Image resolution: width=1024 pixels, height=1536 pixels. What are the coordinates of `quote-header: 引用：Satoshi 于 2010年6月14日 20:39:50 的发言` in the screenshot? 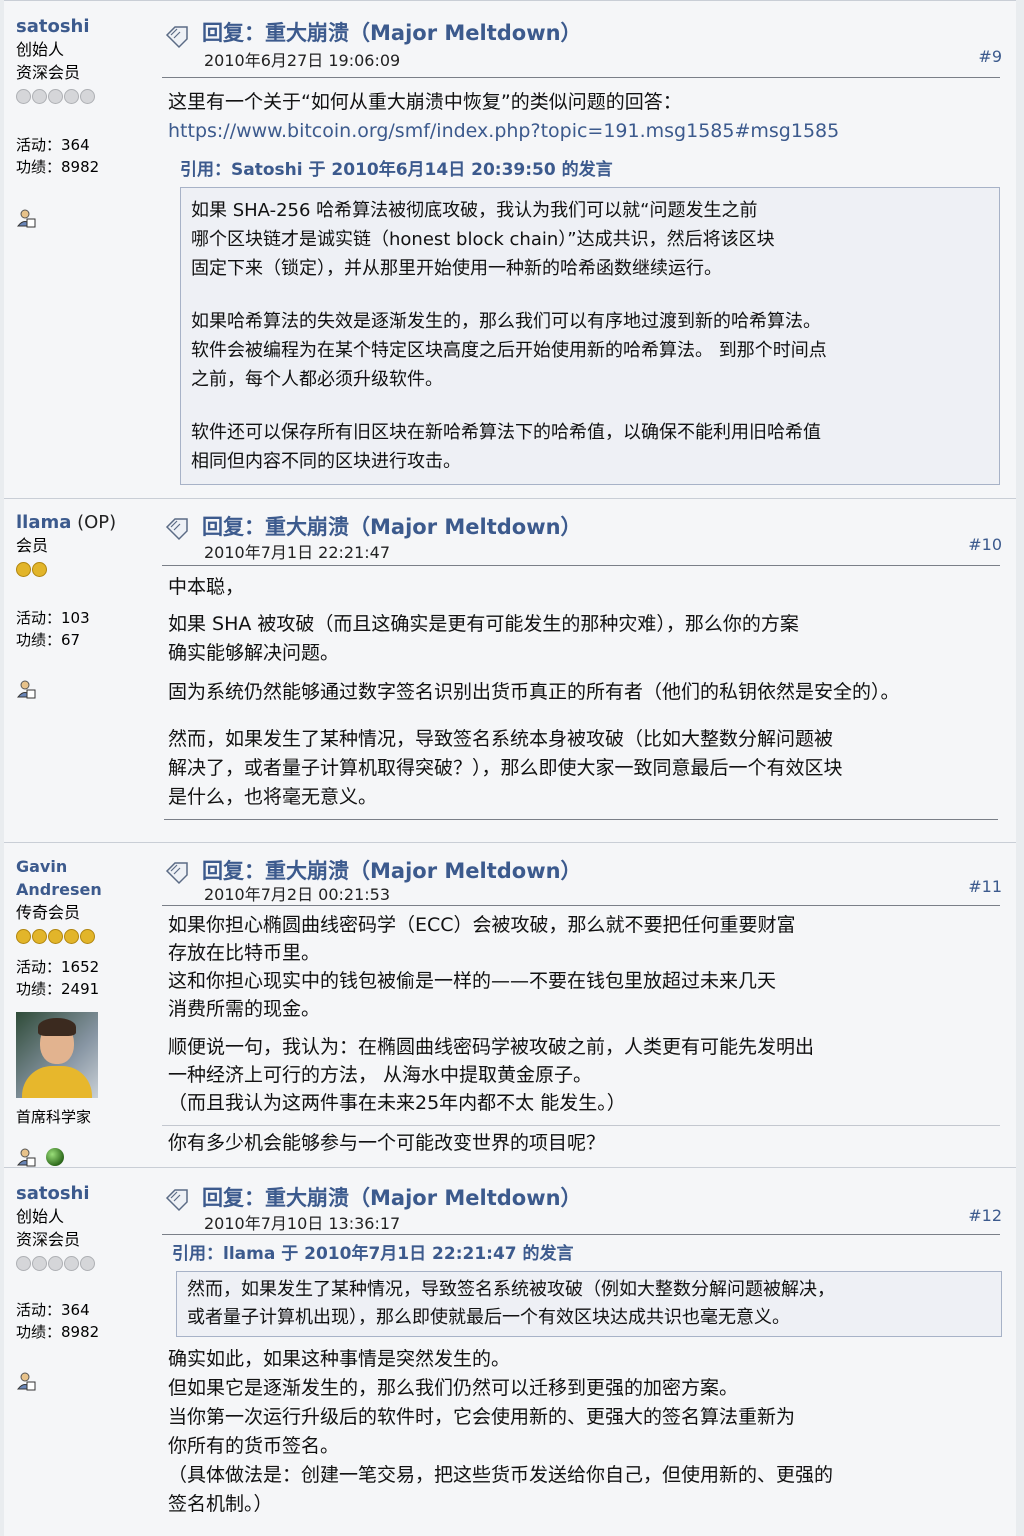 It's located at (594, 170).